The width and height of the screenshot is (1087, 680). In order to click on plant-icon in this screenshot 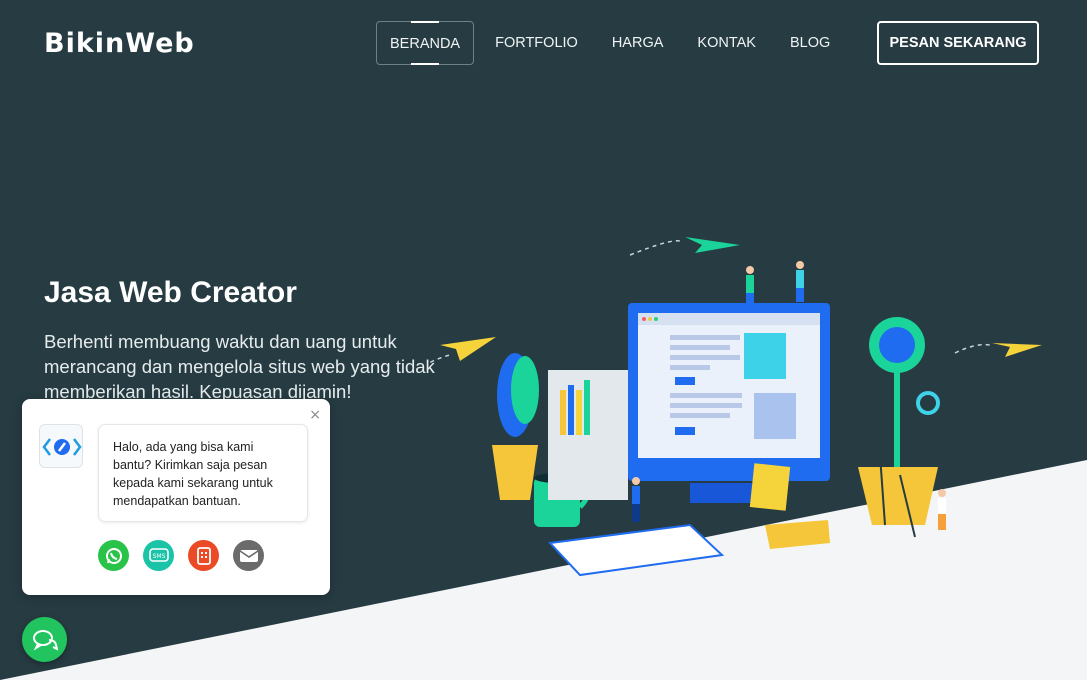, I will do `click(515, 426)`.